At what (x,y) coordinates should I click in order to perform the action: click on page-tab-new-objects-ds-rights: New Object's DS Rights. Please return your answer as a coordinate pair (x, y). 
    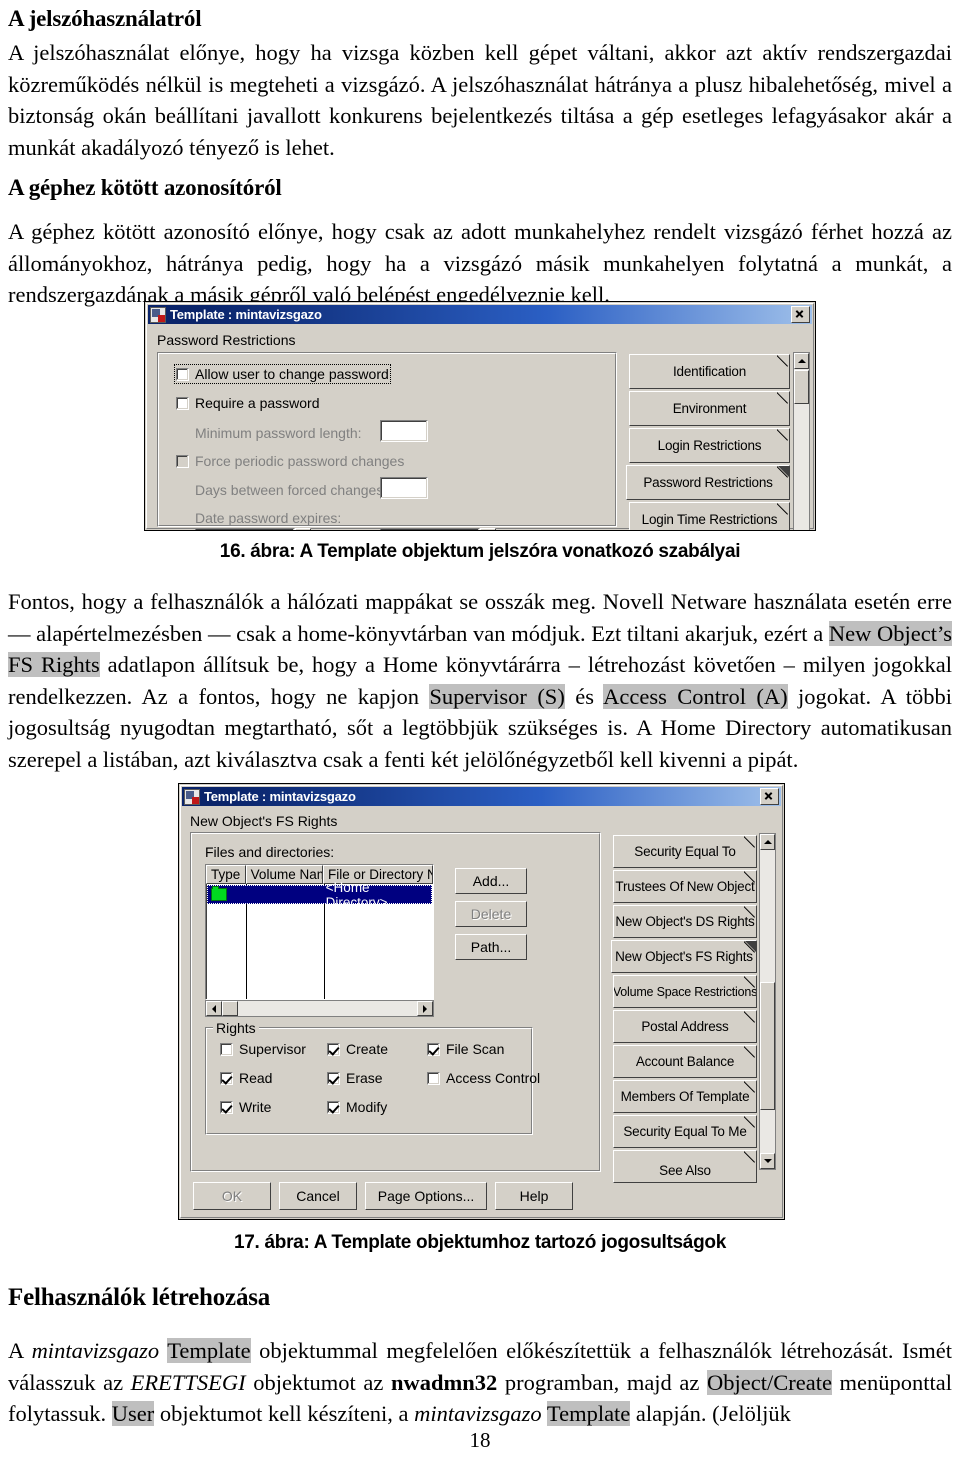
    Looking at the image, I should click on (685, 921).